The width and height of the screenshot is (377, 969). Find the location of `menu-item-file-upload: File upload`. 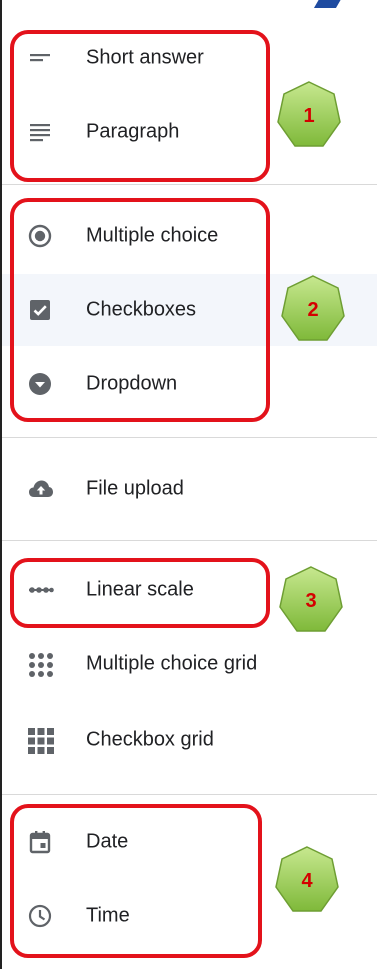

menu-item-file-upload: File upload is located at coordinates (189, 489).